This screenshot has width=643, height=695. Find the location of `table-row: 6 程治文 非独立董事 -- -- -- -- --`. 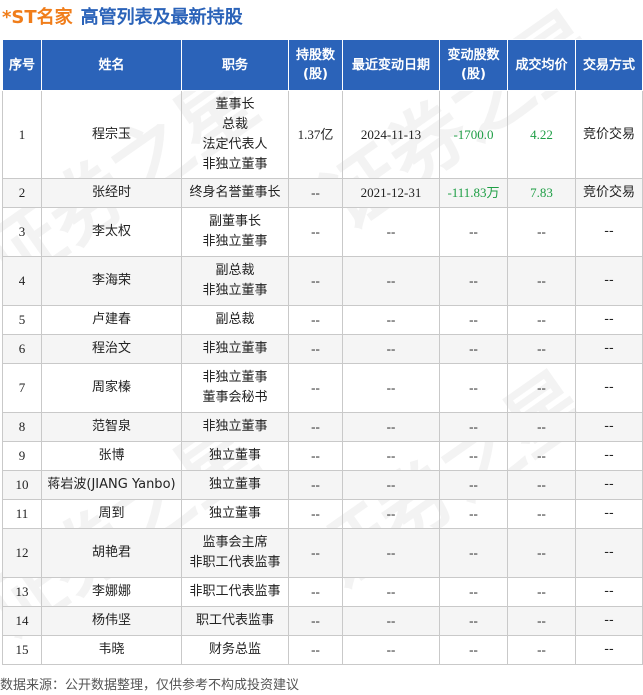

table-row: 6 程治文 非独立董事 -- -- -- -- -- is located at coordinates (322, 349).